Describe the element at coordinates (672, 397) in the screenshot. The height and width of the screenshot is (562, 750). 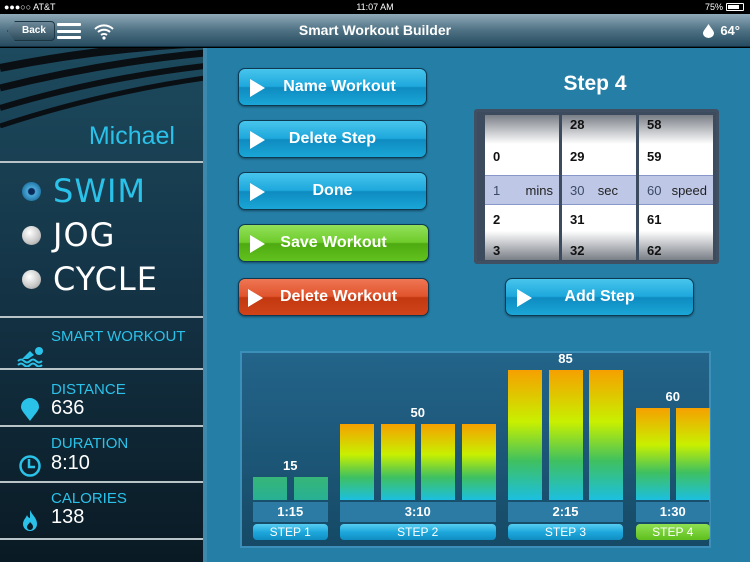
I see `bar-value-label: 60` at that location.